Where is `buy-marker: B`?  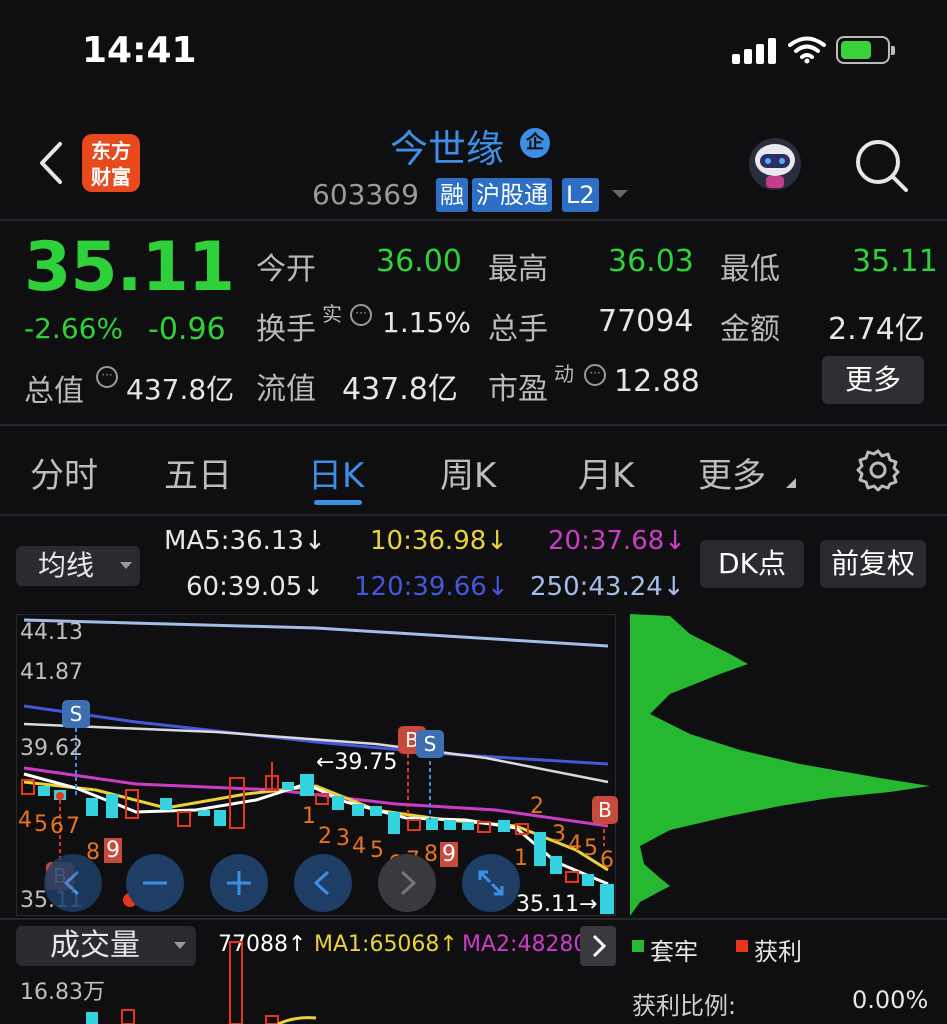 buy-marker: B is located at coordinates (605, 810).